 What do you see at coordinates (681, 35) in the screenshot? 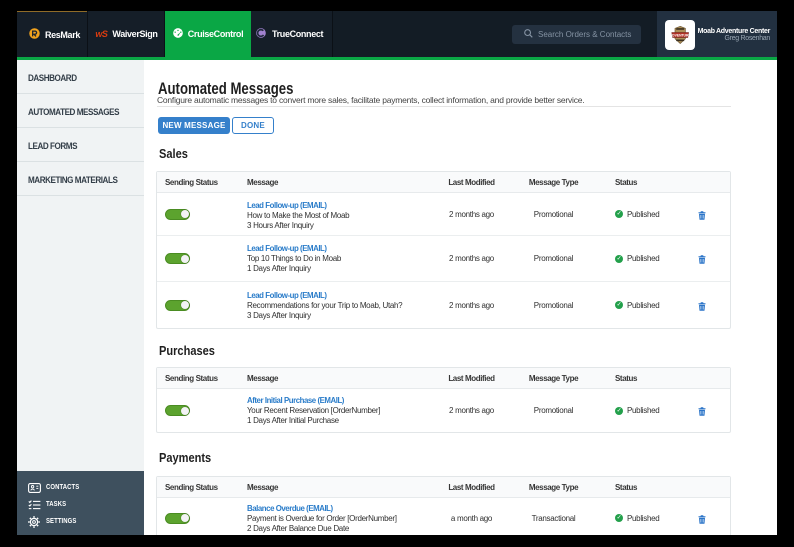
I see `svg-text: ADVENTURE` at bounding box center [681, 35].